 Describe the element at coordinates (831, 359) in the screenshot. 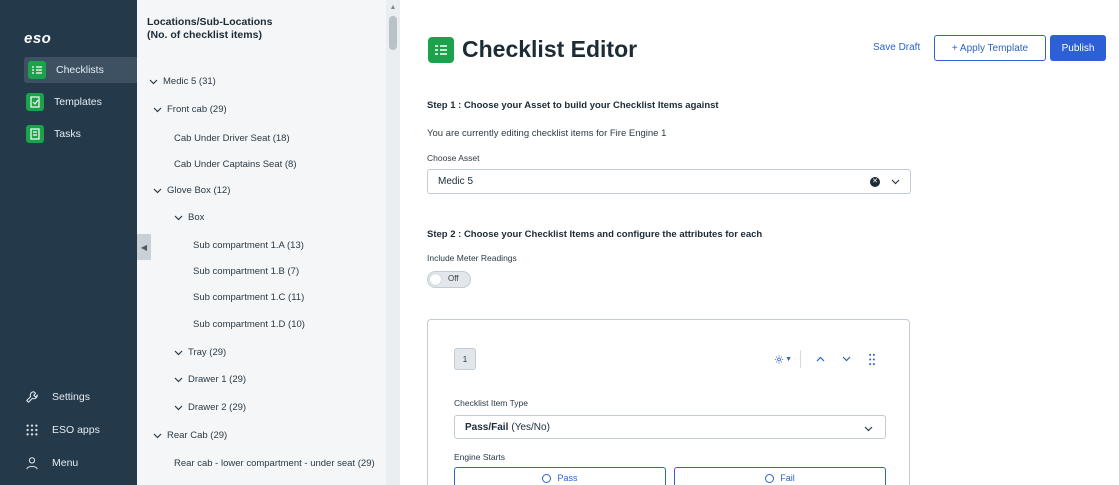

I see `card-toolbar: ▼` at that location.